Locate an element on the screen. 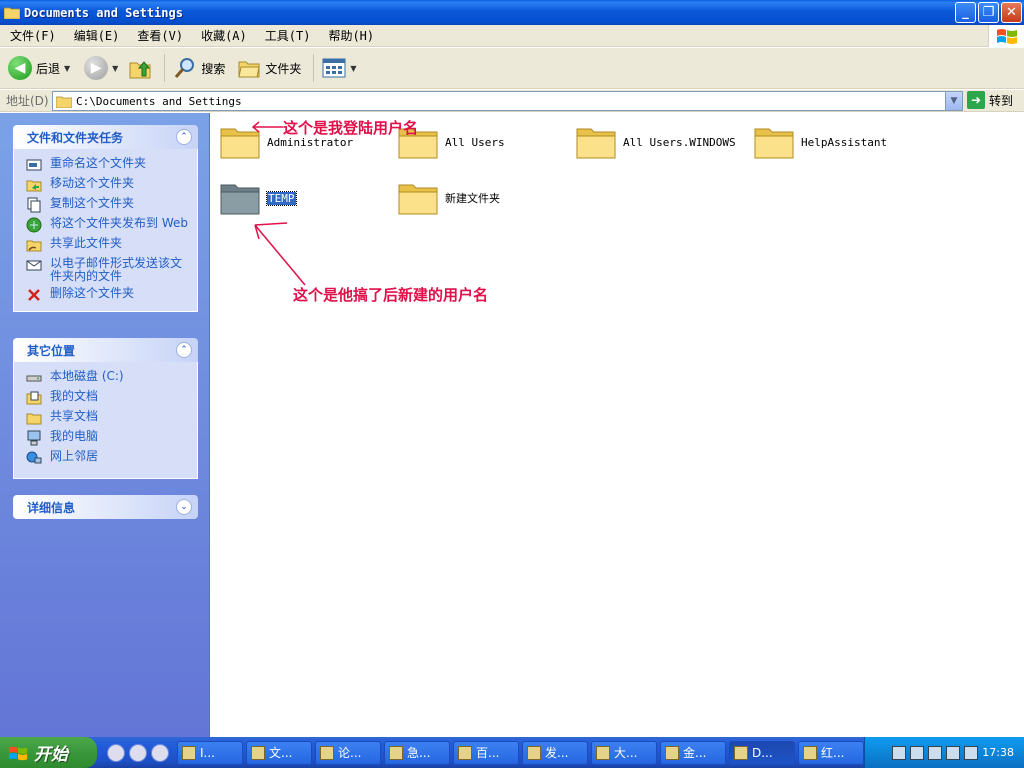  annotation-login-user: 这个是我登陆用户名 is located at coordinates (351, 128).